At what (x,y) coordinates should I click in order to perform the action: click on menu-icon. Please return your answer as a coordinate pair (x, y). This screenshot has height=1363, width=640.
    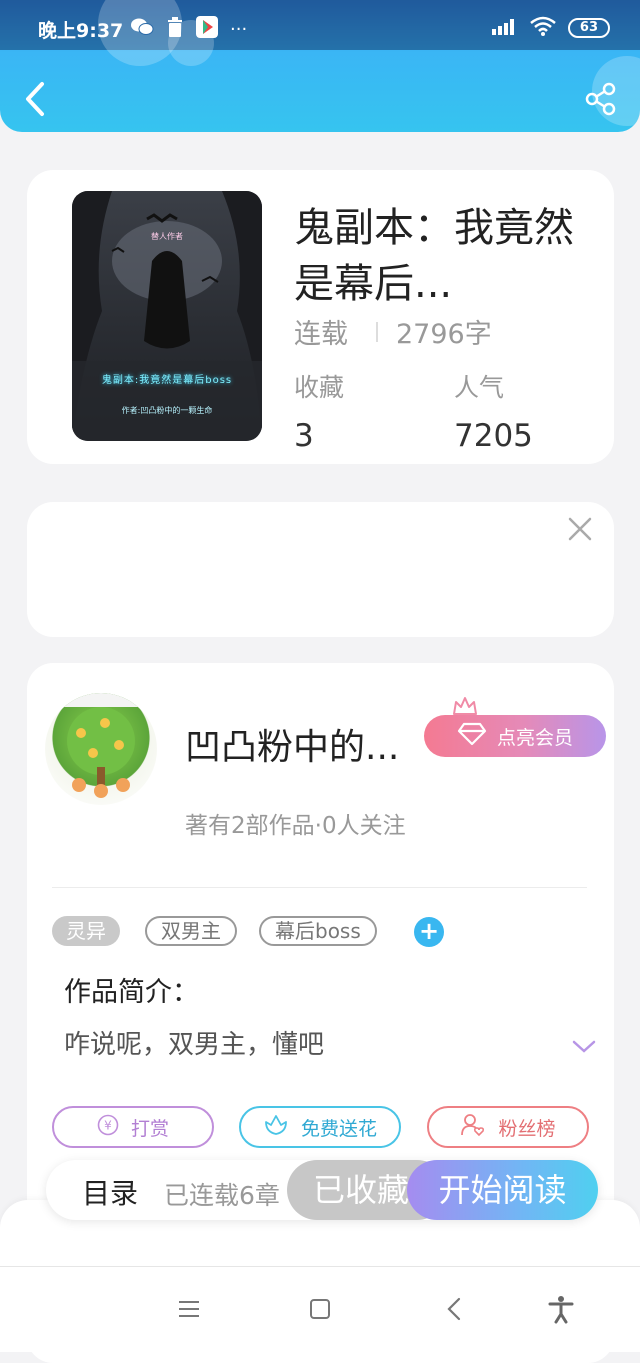
    Looking at the image, I should click on (189, 1309).